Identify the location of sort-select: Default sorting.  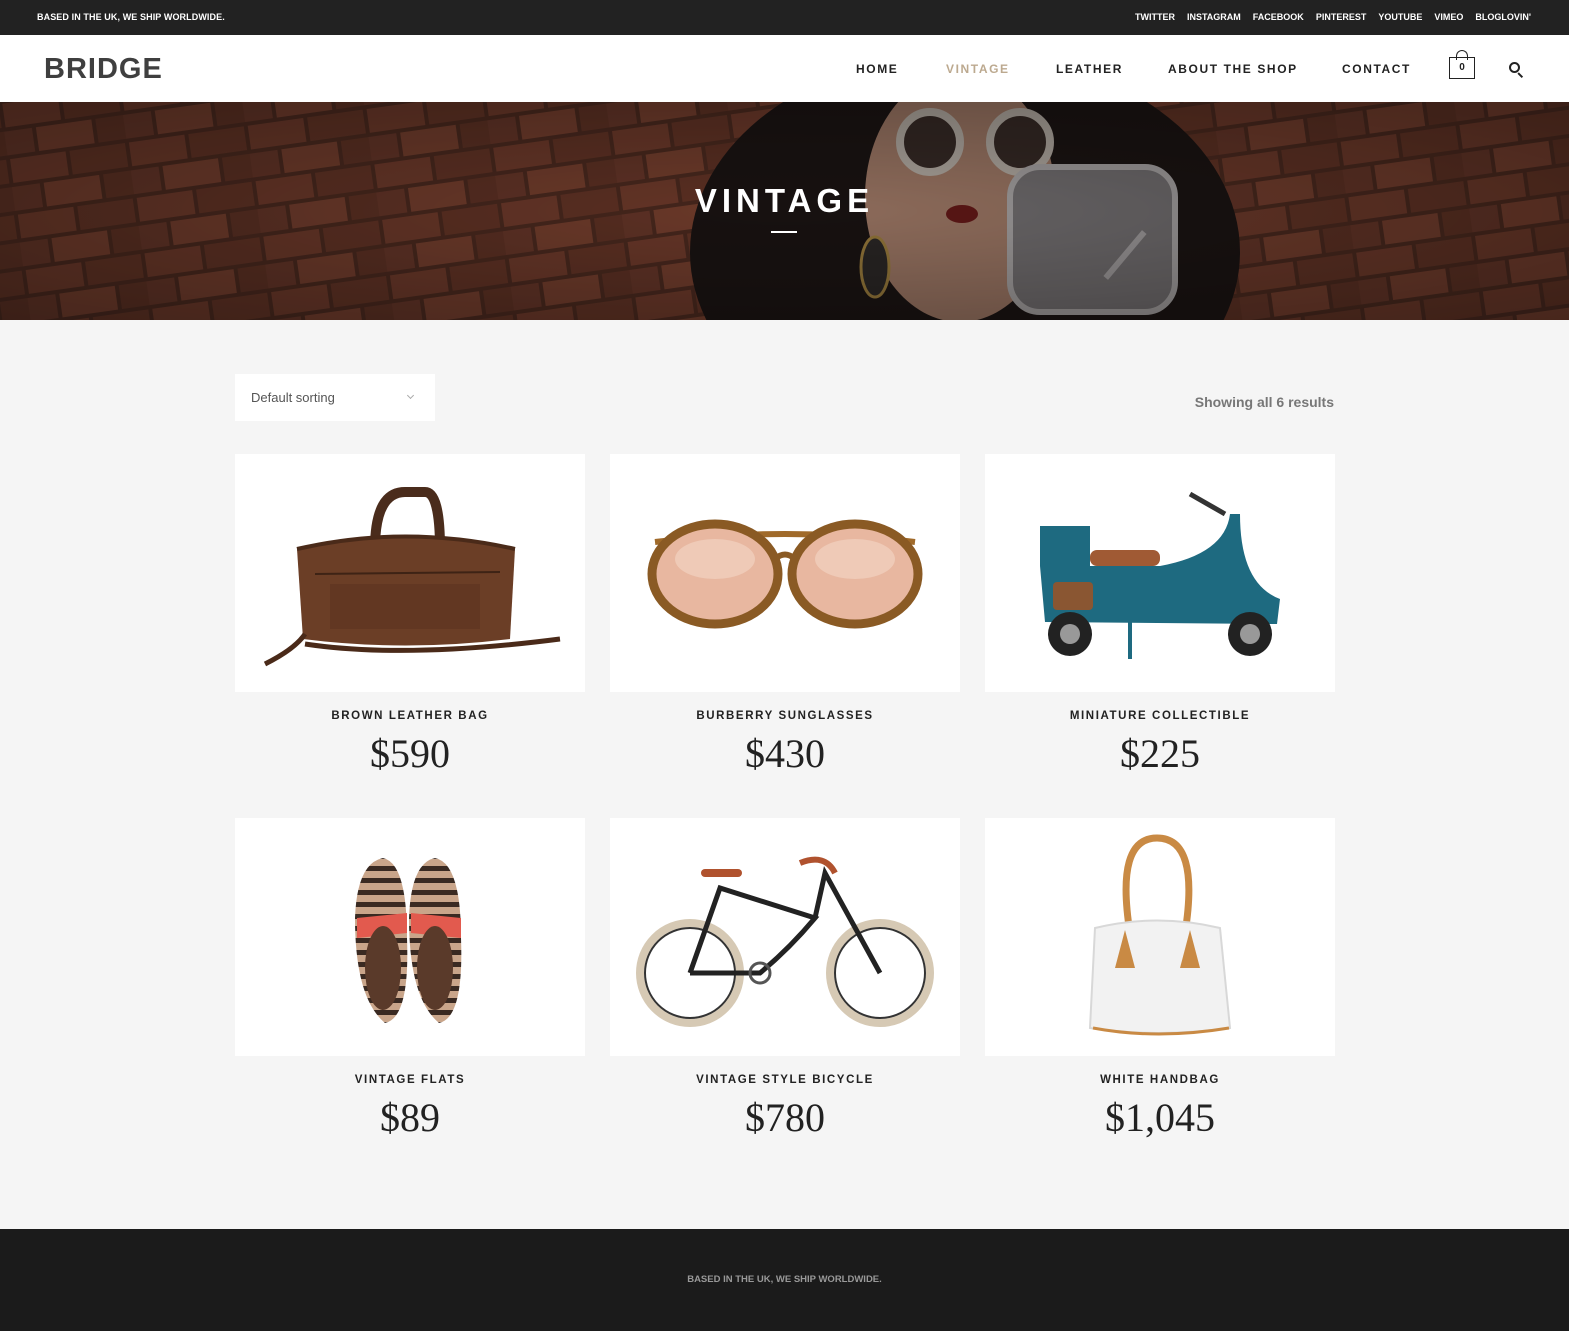
(335, 397).